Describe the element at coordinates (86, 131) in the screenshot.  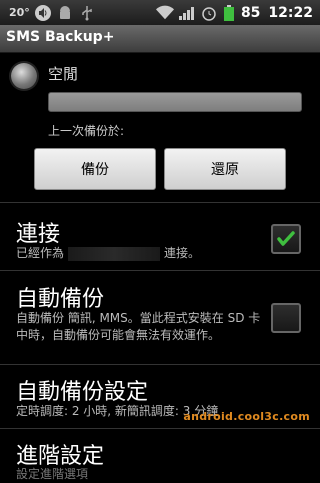
I see `last-backup-label: 上一次備份於:` at that location.